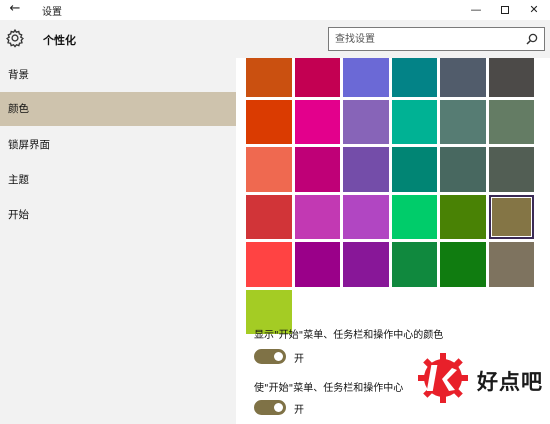 Image resolution: width=550 pixels, height=424 pixels. What do you see at coordinates (59, 40) in the screenshot?
I see `page-title: 个性化` at bounding box center [59, 40].